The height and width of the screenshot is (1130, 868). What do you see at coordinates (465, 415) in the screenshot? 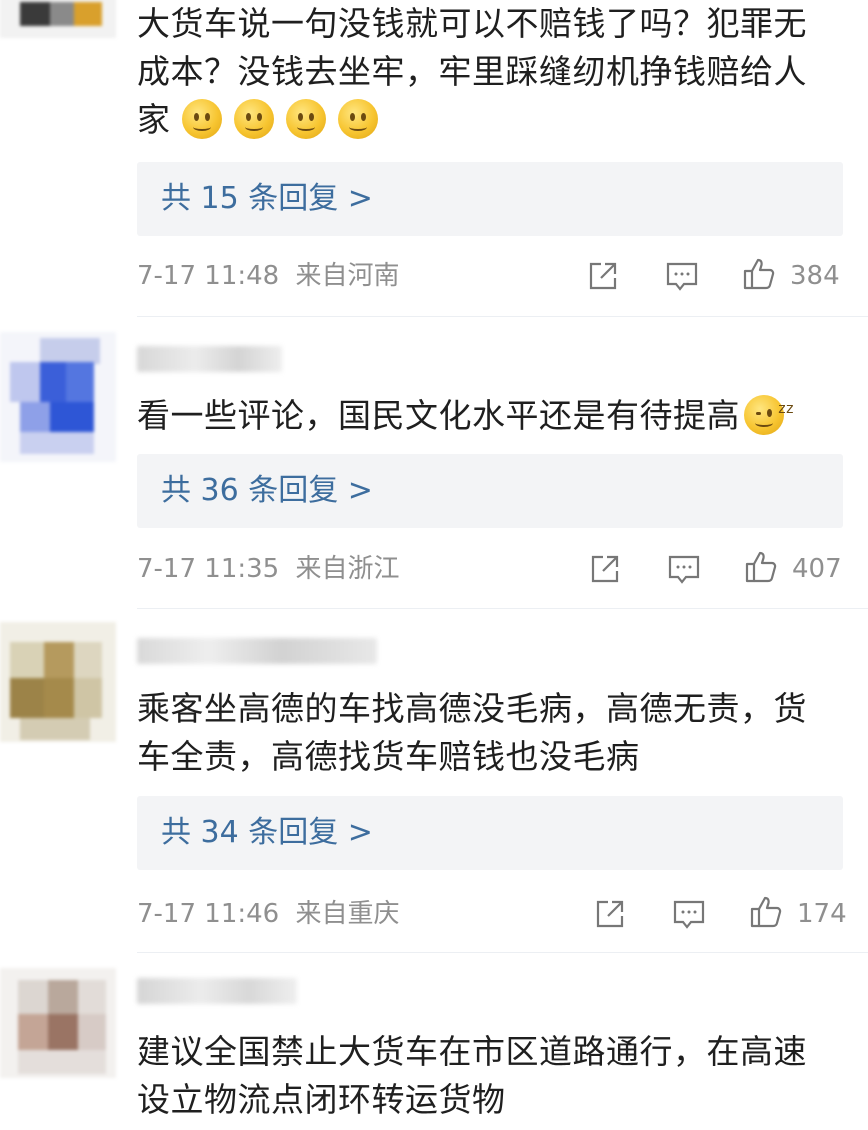
I see `comment-text-line: 看一些评论，国民文化水平还是有待提高 zz` at bounding box center [465, 415].